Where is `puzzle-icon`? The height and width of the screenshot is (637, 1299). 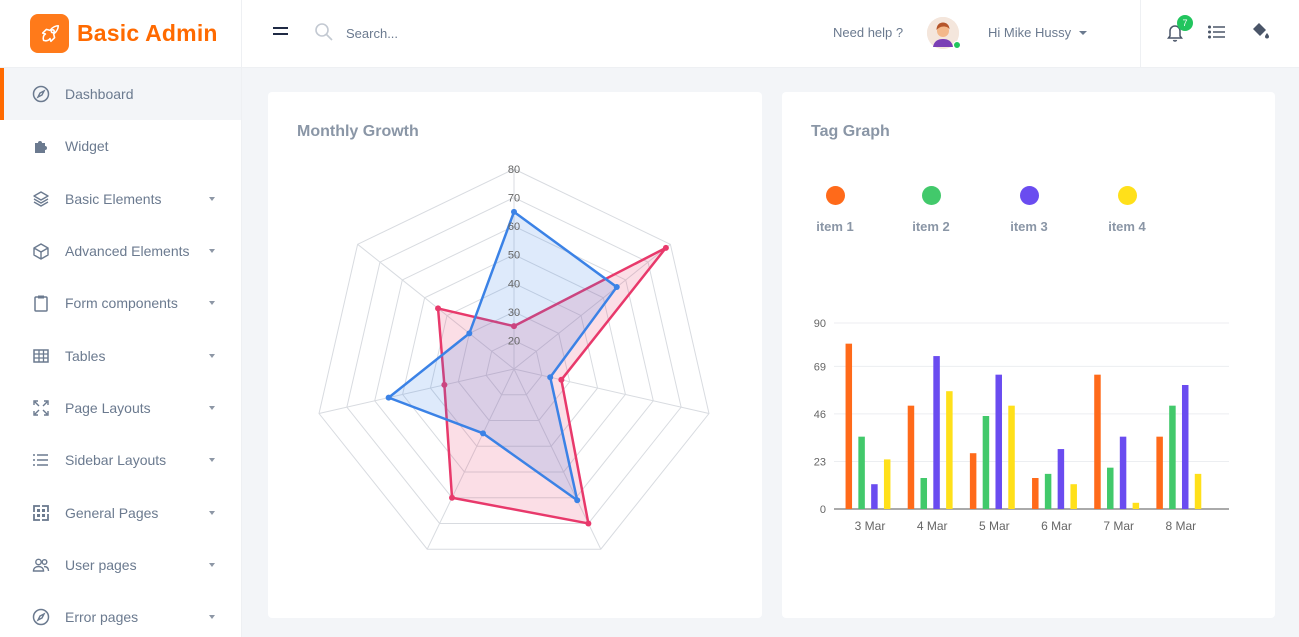 puzzle-icon is located at coordinates (41, 146).